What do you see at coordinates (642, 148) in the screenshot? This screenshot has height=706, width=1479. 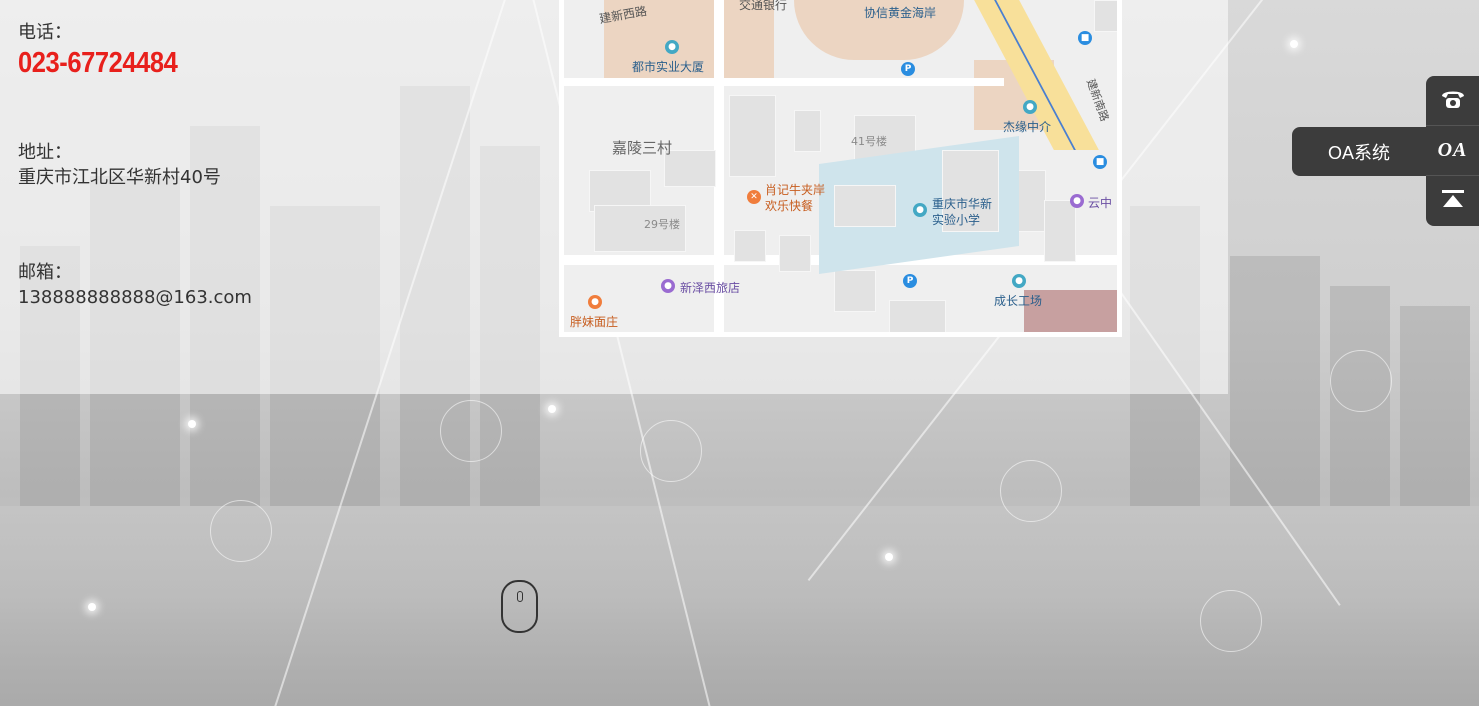 I see `map-label-jialing: 嘉陵三村` at bounding box center [642, 148].